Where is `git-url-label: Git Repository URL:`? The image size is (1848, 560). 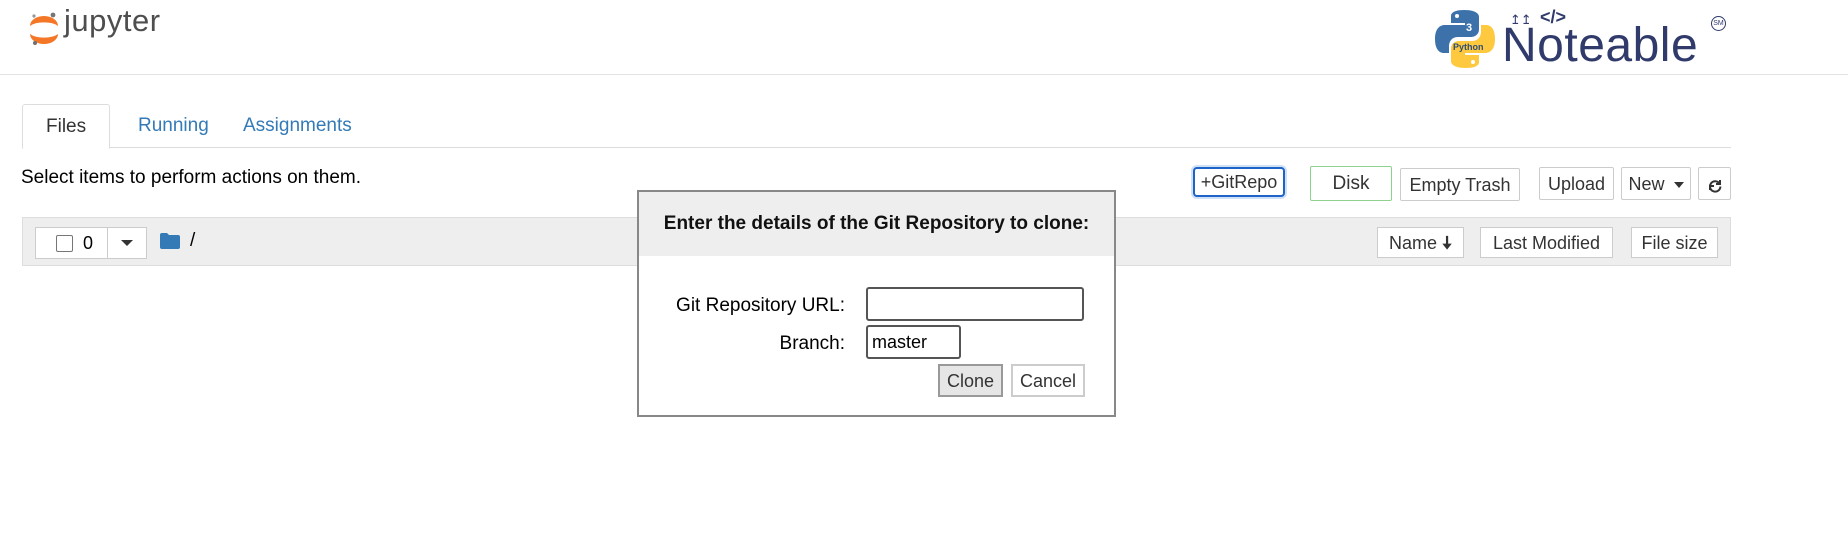 git-url-label: Git Repository URL: is located at coordinates (760, 305).